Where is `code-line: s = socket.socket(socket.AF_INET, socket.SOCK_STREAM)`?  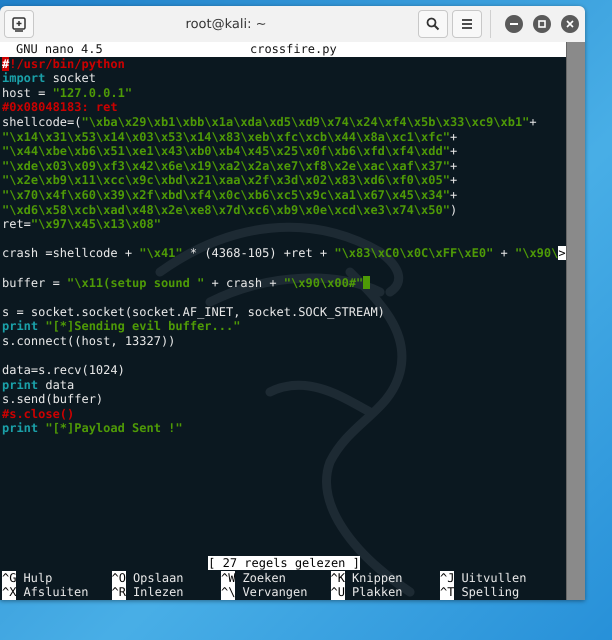
code-line: s = socket.socket(socket.AF_INET, socket.SOCK_STREAM) is located at coordinates (194, 312).